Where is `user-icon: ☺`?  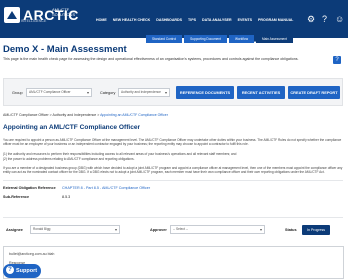
user-icon: ☺ is located at coordinates (339, 19).